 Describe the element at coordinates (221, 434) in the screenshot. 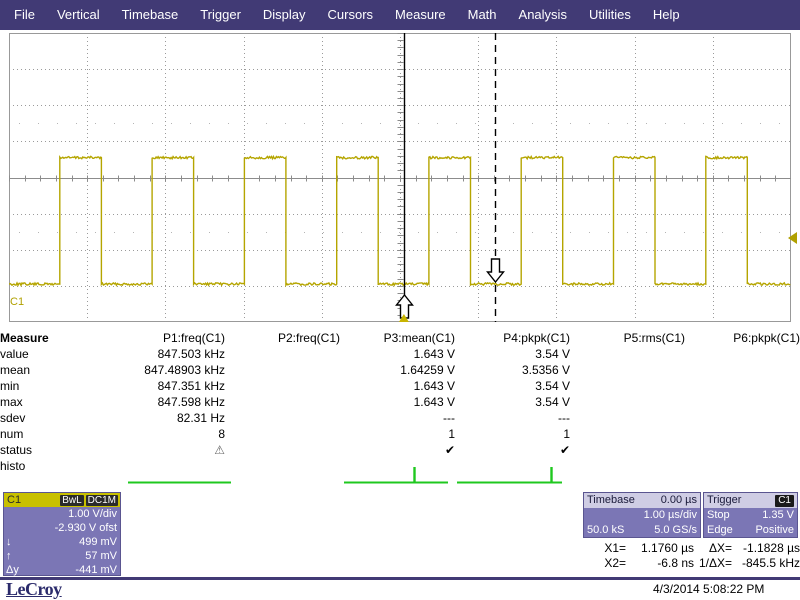

I see `cell-p1-num: 8` at that location.